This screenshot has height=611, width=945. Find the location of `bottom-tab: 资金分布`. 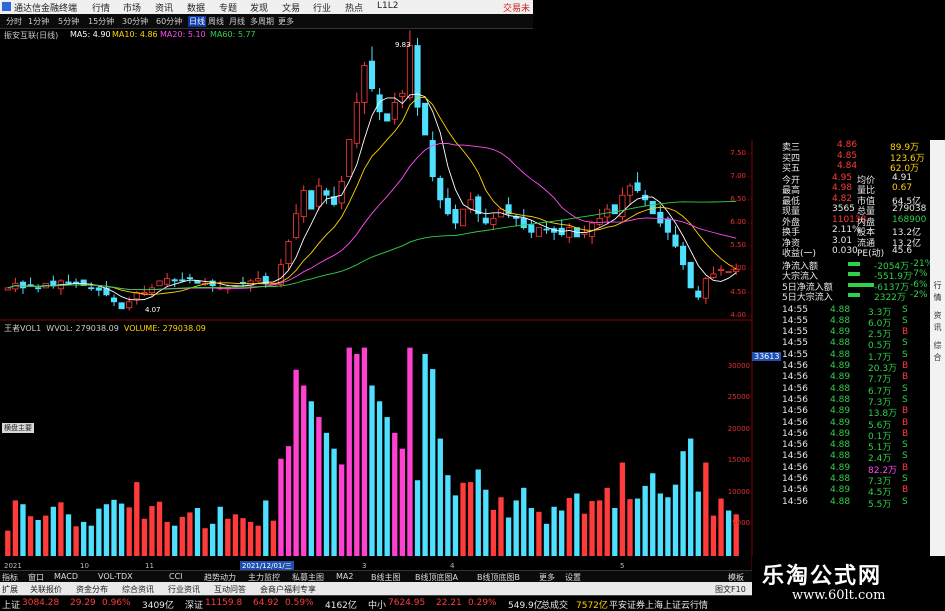

bottom-tab: 资金分布 is located at coordinates (92, 589).